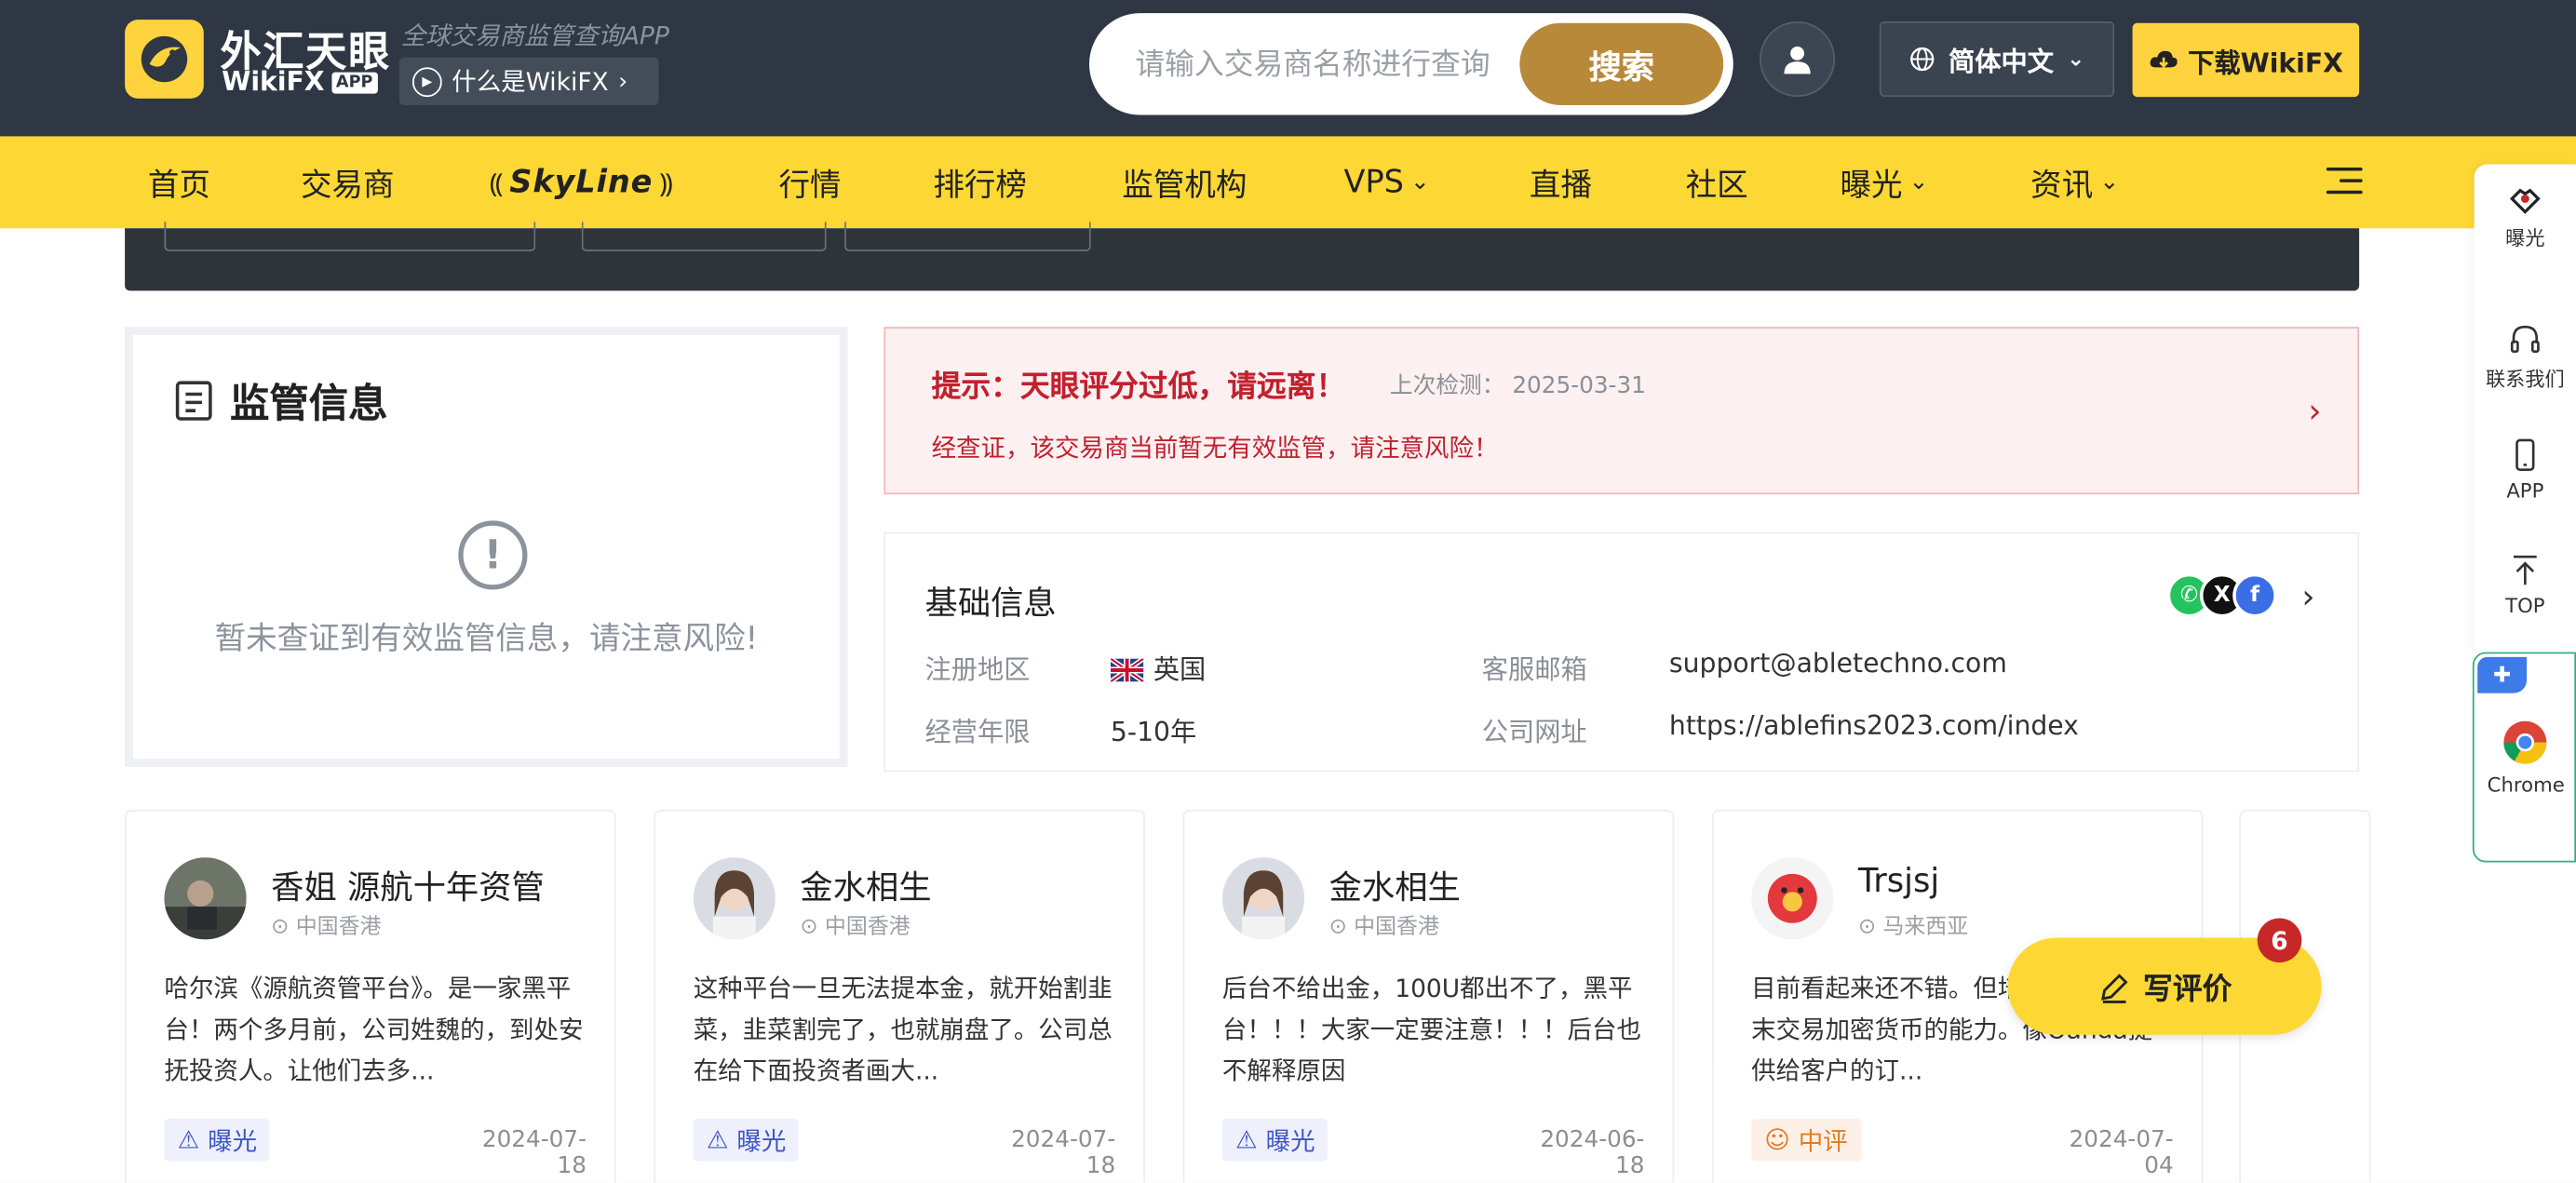  I want to click on chrome-icon, so click(2525, 742).